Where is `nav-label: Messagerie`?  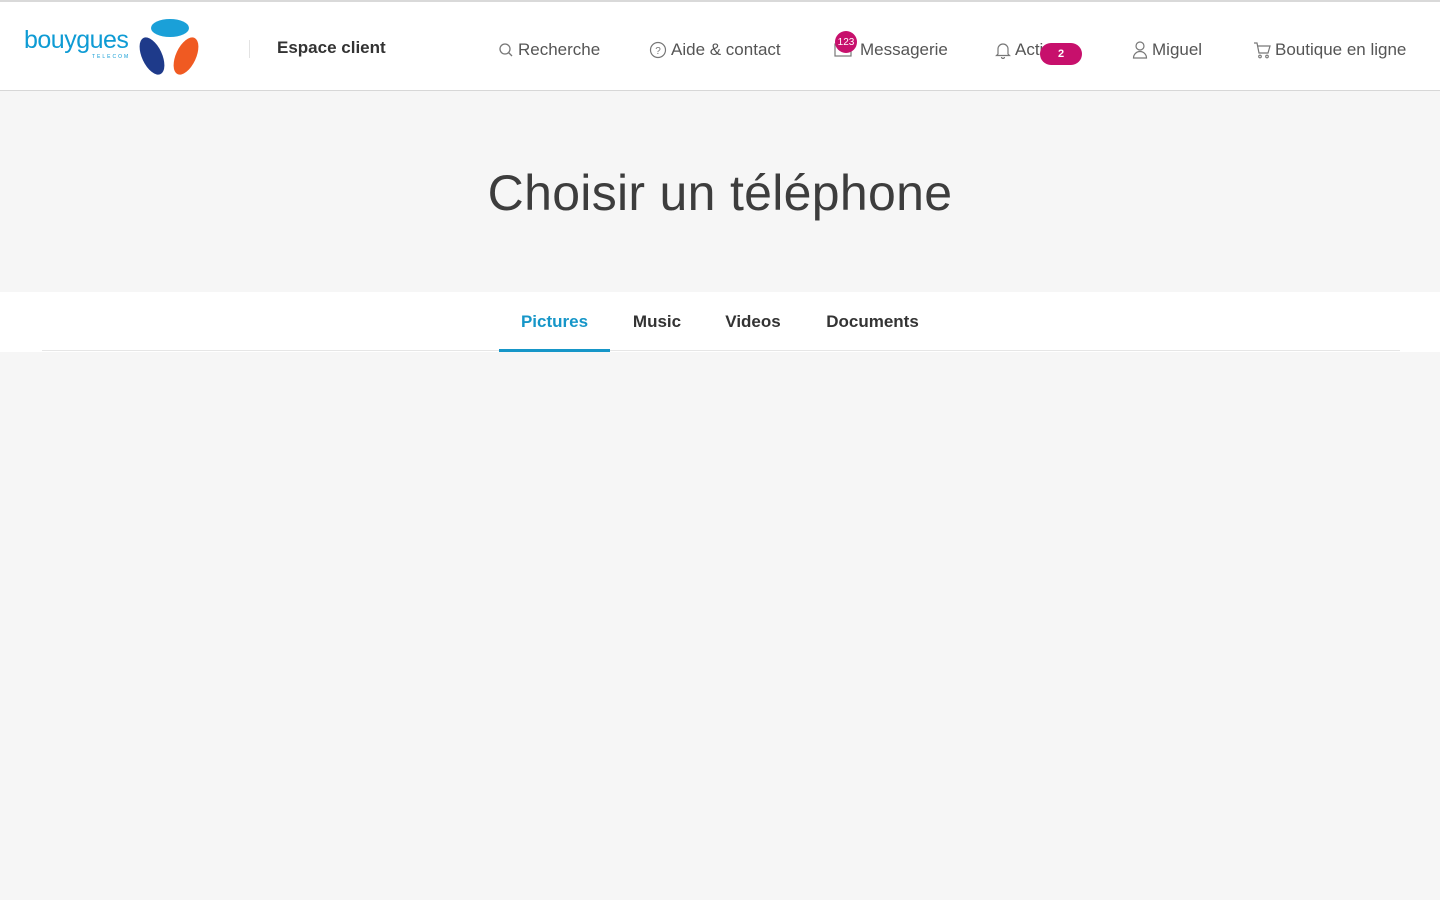 nav-label: Messagerie is located at coordinates (904, 49).